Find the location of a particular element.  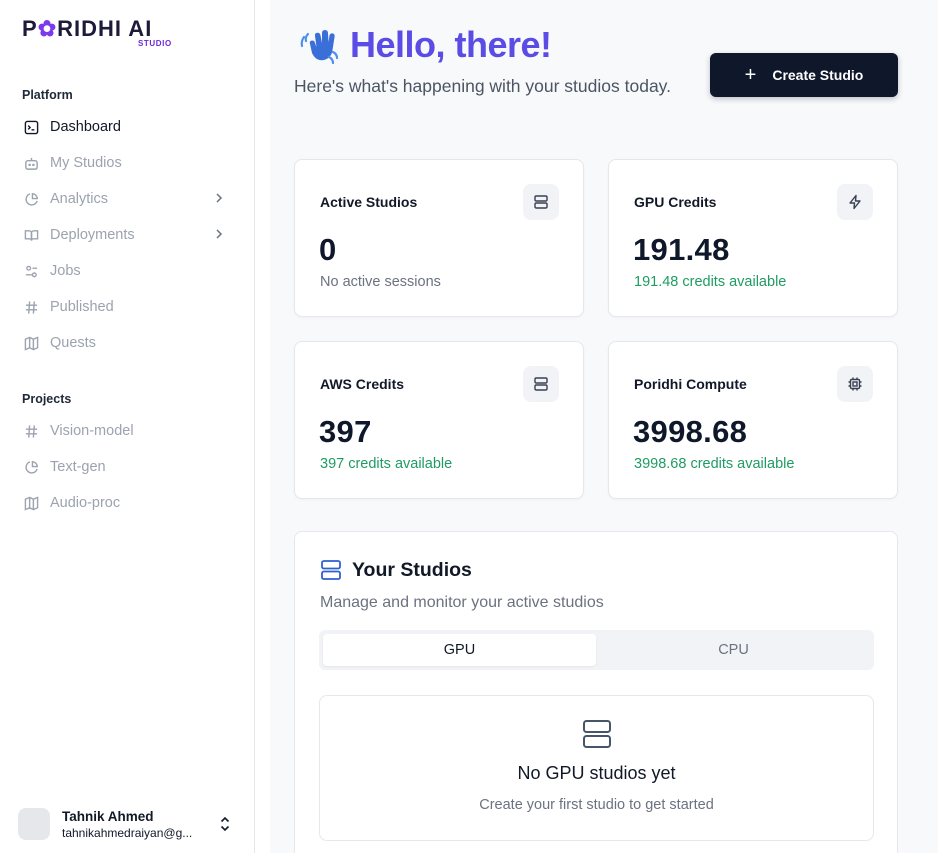

sidebar-item-deployments: Deployments is located at coordinates (126, 235).